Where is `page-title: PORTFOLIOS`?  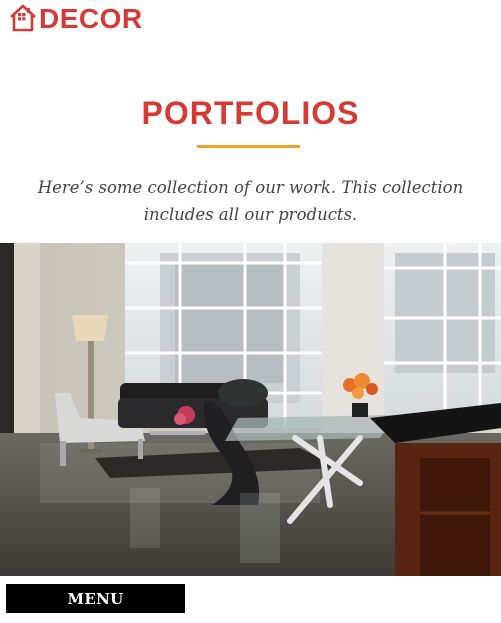
page-title: PORTFOLIOS is located at coordinates (250, 113).